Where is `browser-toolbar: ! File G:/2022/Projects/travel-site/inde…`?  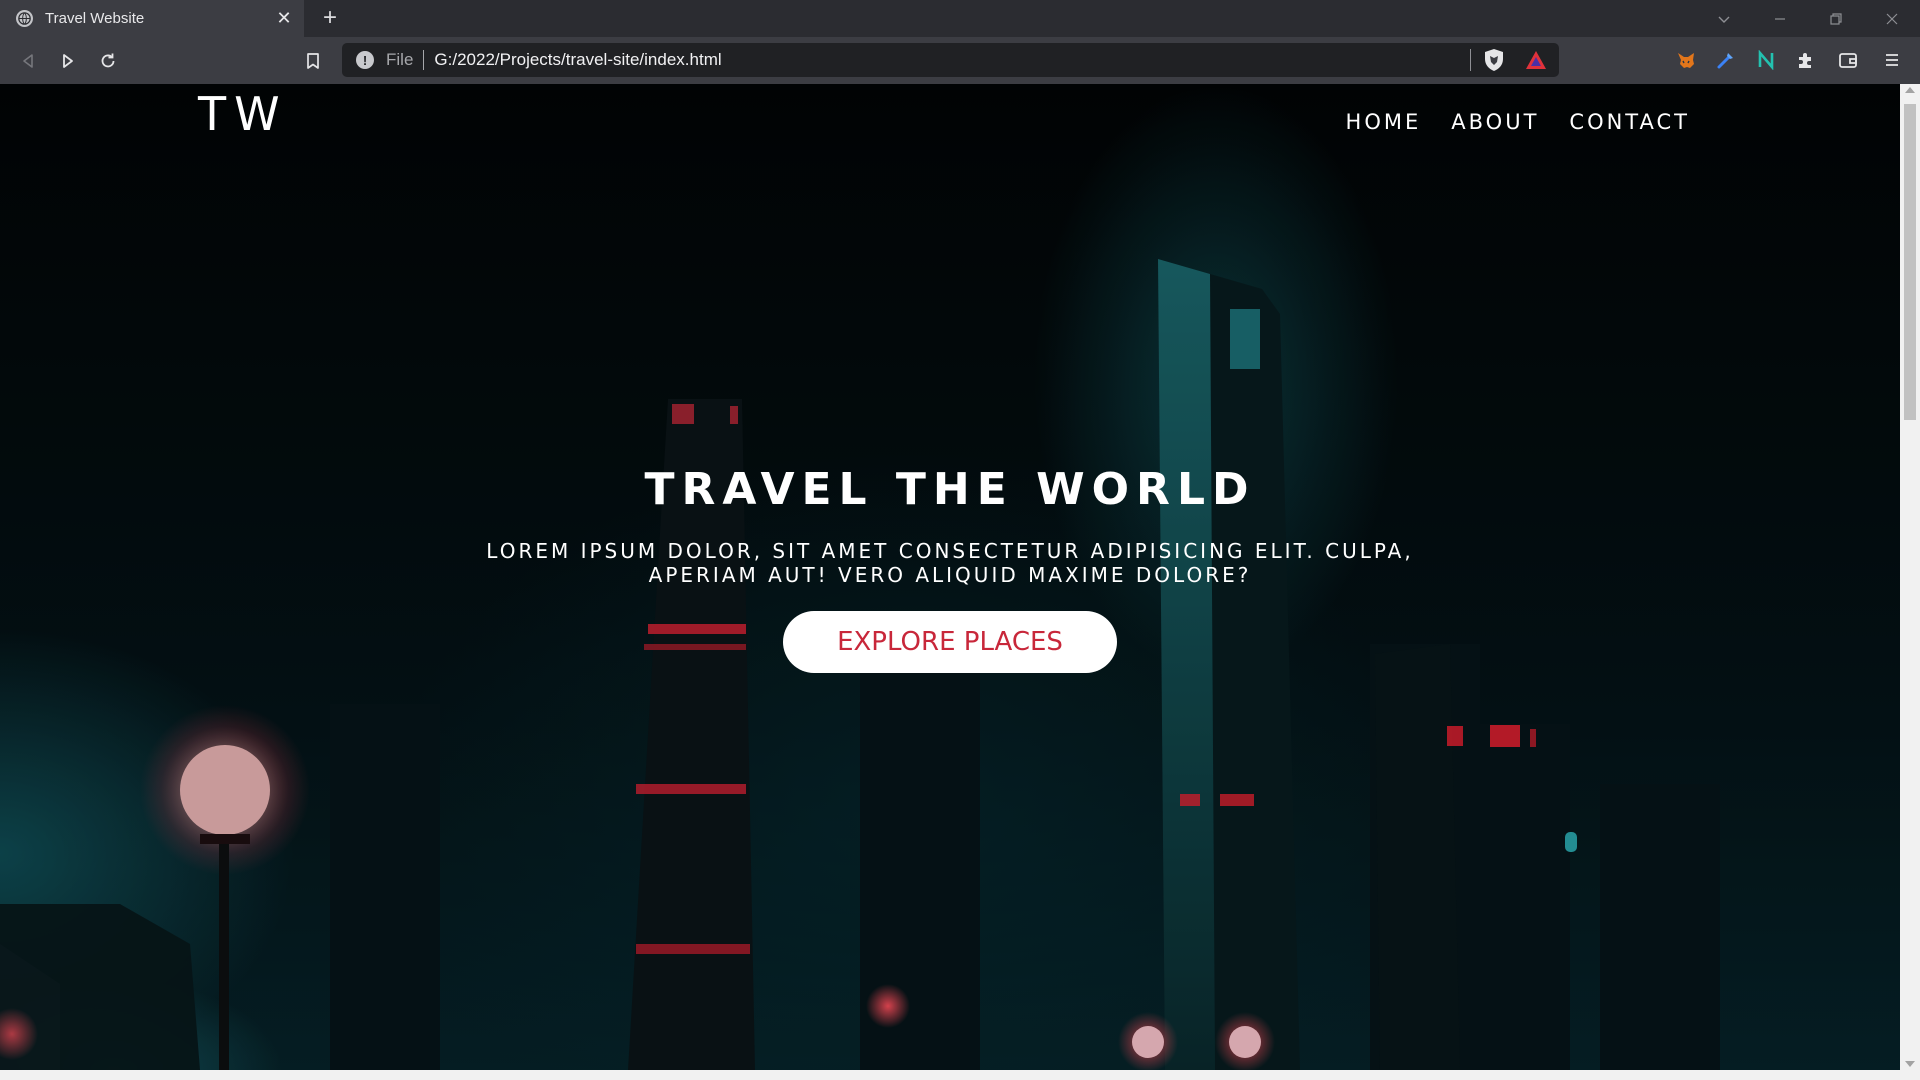 browser-toolbar: ! File G:/2022/Projects/travel-site/inde… is located at coordinates (960, 60).